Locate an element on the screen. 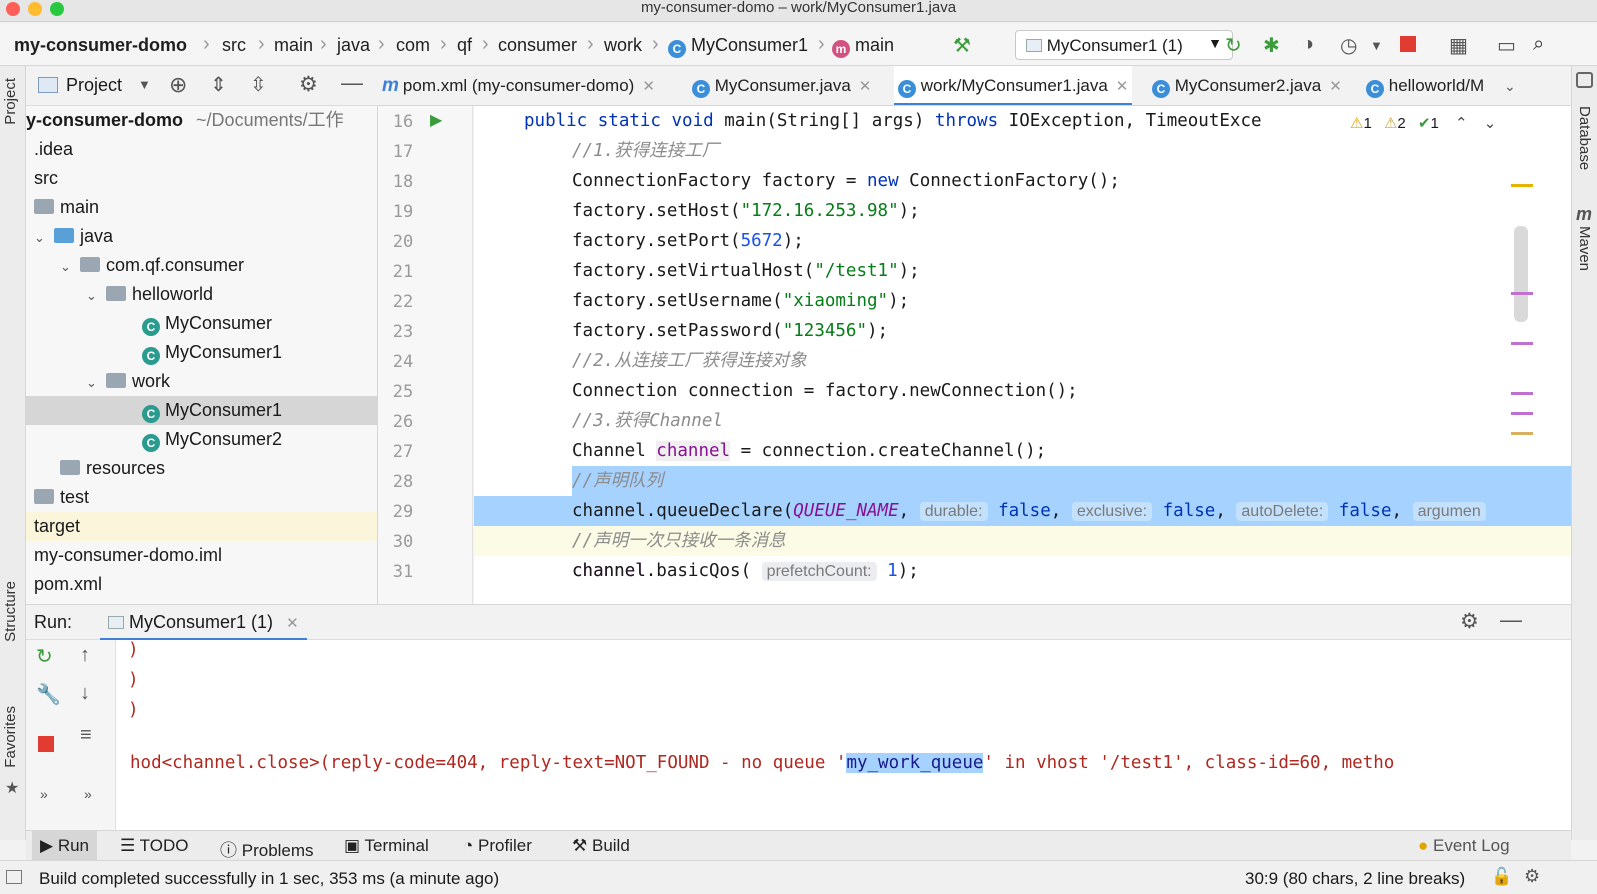 This screenshot has height=894, width=1597. line-number: 27 is located at coordinates (403, 452).